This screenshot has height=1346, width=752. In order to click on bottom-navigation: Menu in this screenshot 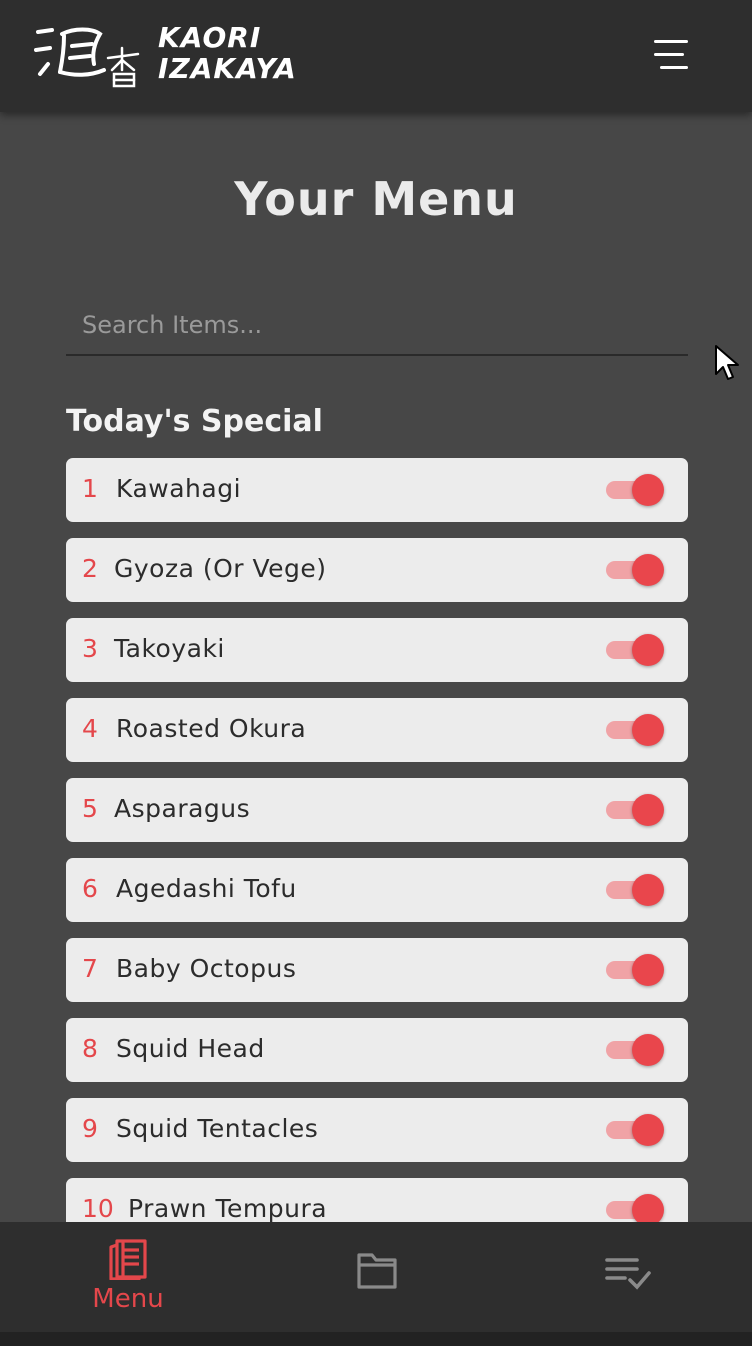, I will do `click(376, 1284)`.